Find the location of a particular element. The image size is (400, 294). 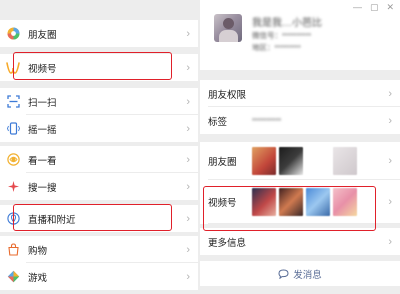

moments-icon is located at coordinates (13, 34).